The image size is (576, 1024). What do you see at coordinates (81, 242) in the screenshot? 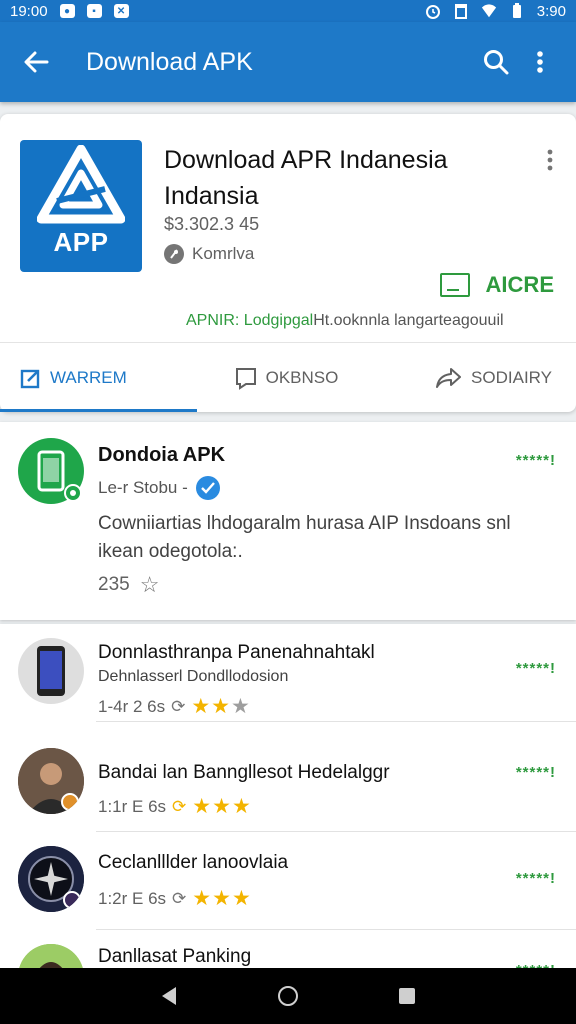
I see `app-logo-label: APP` at bounding box center [81, 242].